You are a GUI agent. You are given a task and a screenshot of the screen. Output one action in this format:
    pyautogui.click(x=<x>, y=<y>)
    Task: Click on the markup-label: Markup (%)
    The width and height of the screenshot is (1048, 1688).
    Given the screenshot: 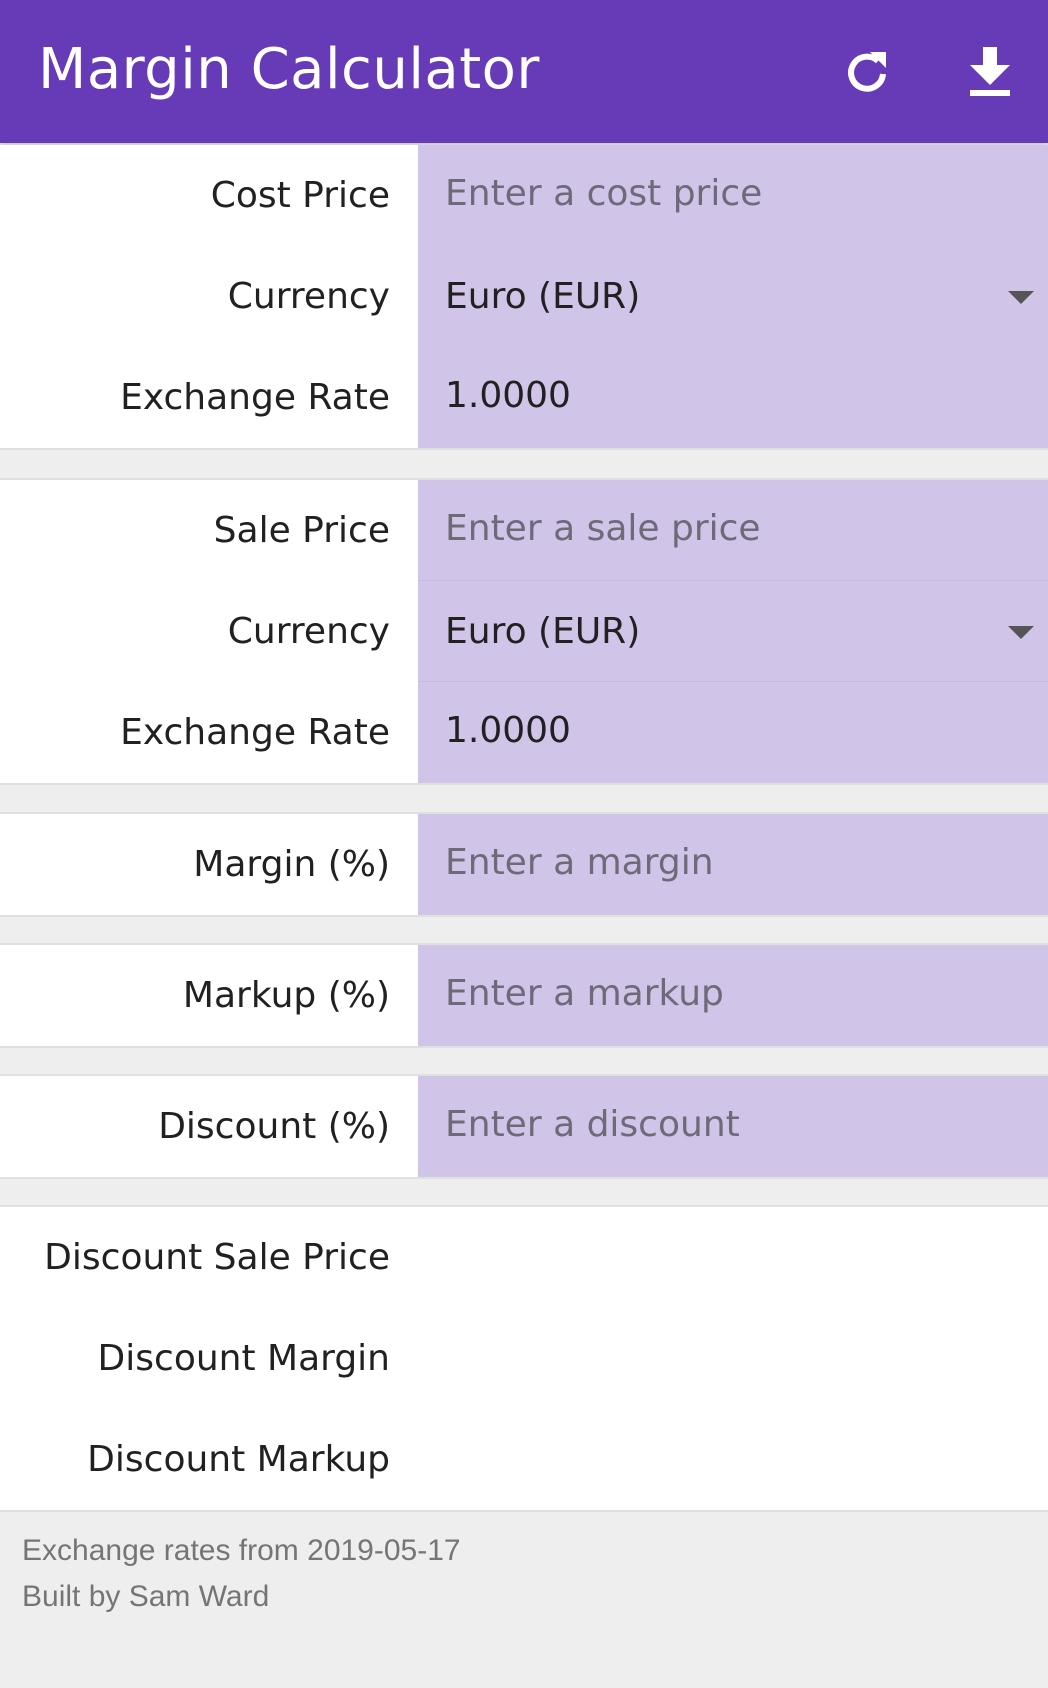 What is the action you would take?
    pyautogui.click(x=286, y=995)
    